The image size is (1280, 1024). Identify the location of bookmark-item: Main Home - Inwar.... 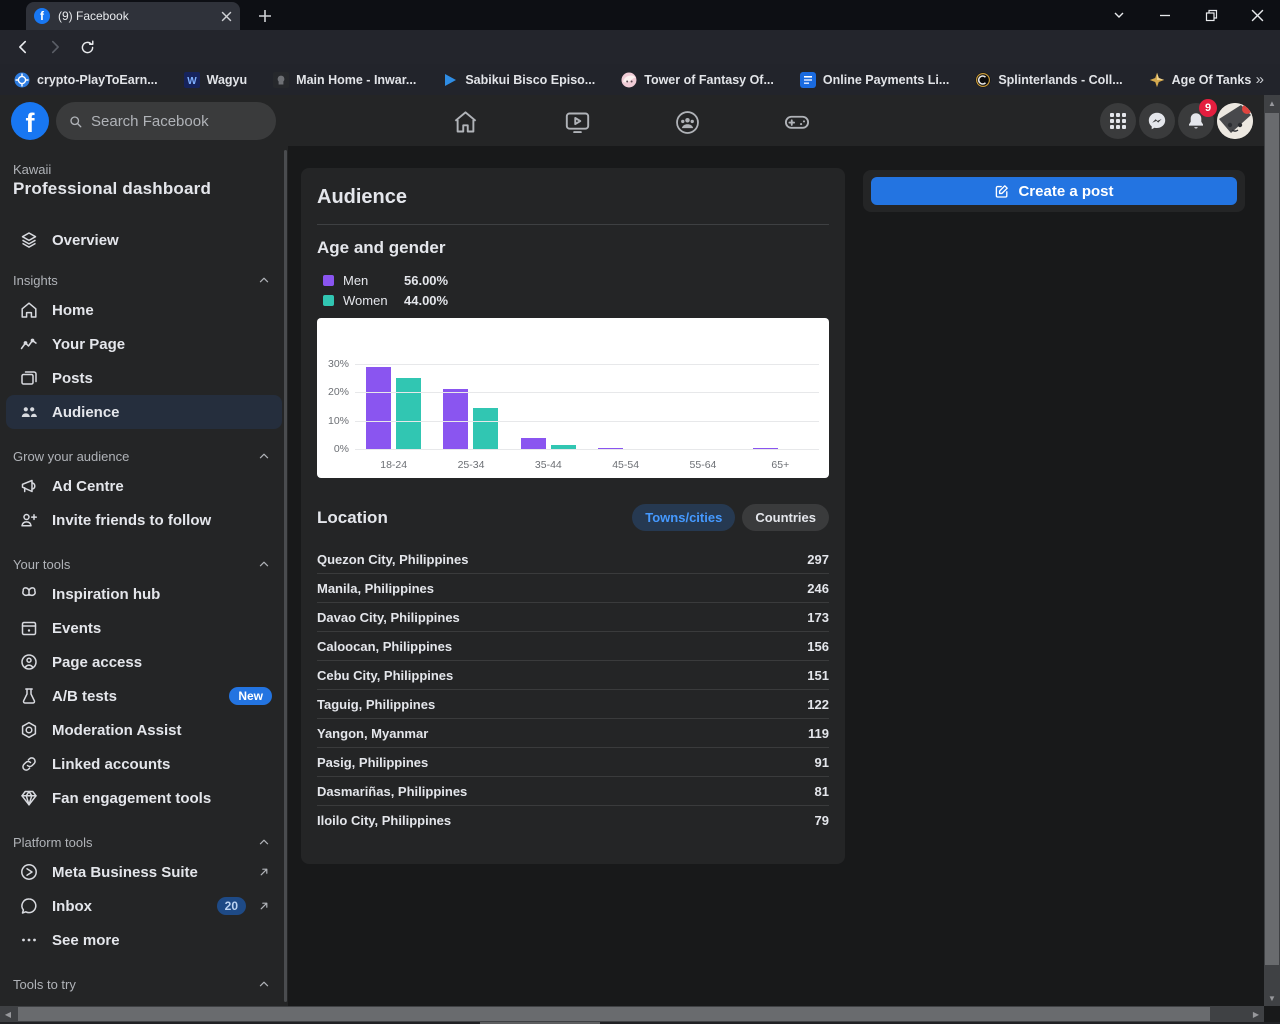
(344, 79).